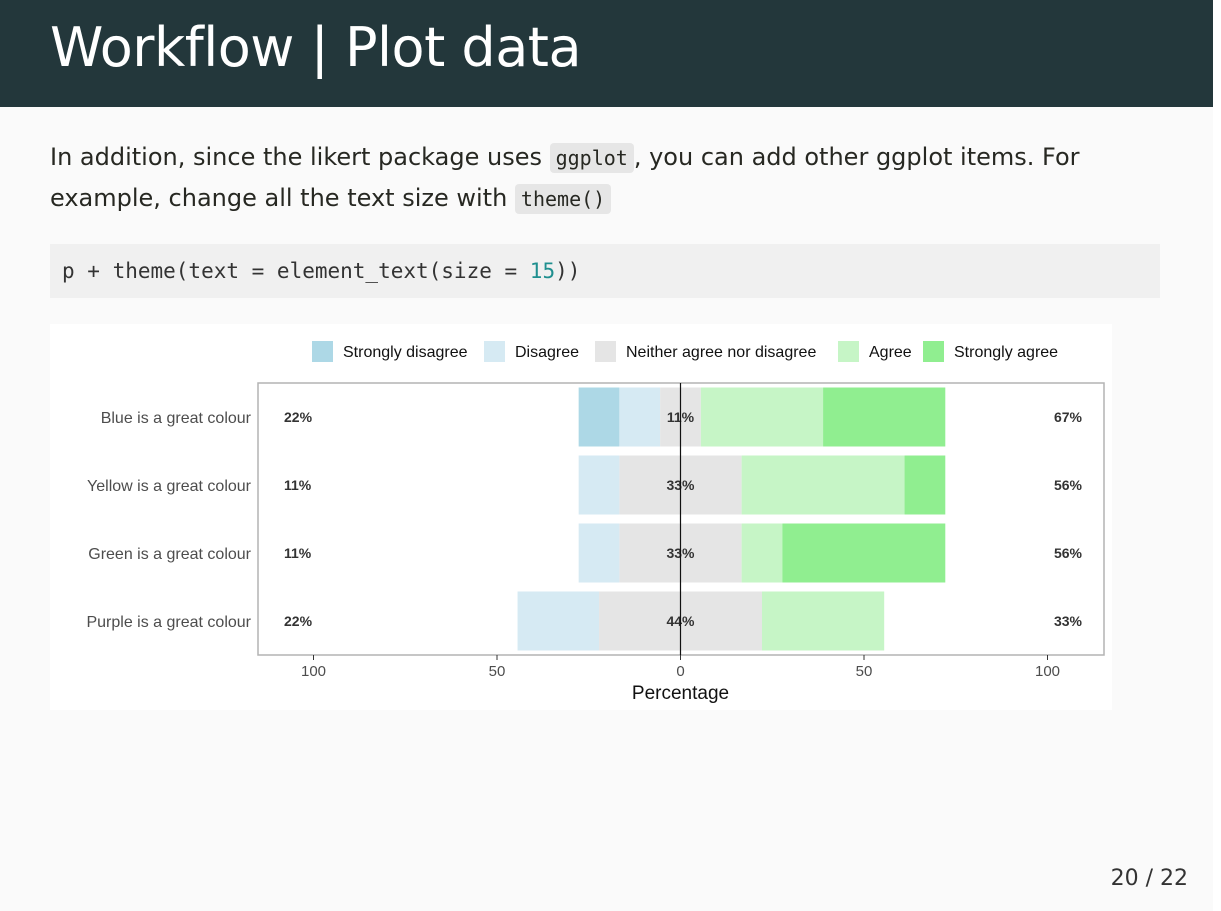  What do you see at coordinates (606, 53) in the screenshot?
I see `slide-header: Workflow | Plot data` at bounding box center [606, 53].